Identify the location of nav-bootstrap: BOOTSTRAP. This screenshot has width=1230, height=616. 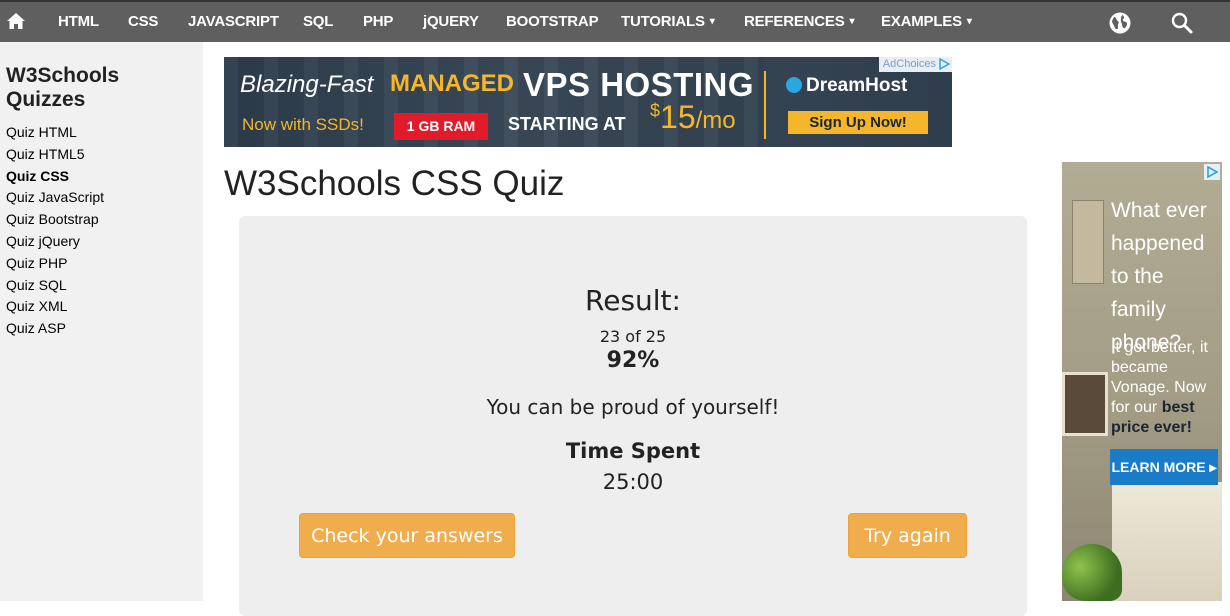
(552, 22).